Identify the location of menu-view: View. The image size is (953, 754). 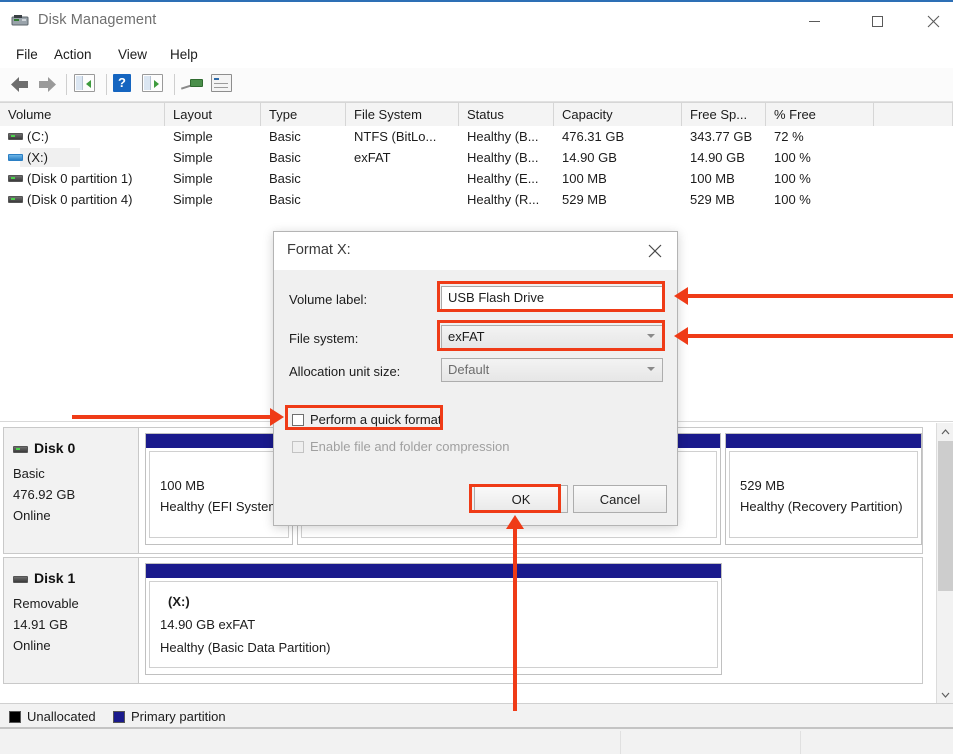
(132, 54).